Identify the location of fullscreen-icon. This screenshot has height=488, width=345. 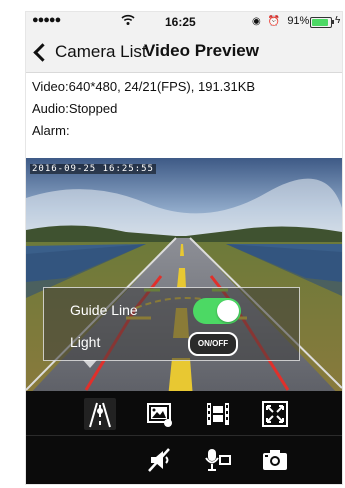
(275, 414).